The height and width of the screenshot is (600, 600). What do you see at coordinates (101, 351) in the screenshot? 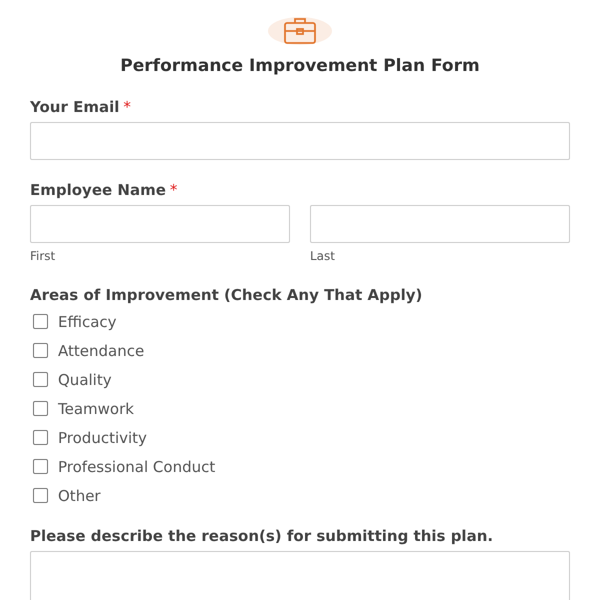
I see `option-label: Attendance` at bounding box center [101, 351].